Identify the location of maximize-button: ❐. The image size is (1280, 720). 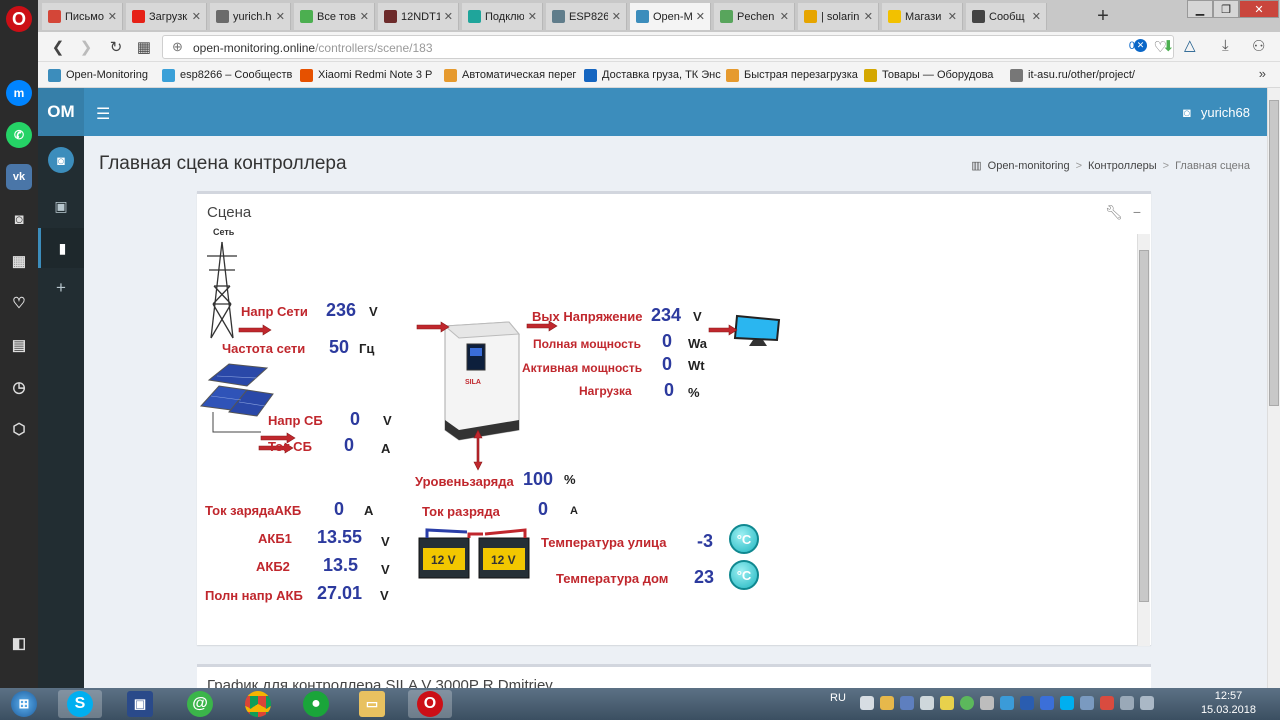
(1226, 9).